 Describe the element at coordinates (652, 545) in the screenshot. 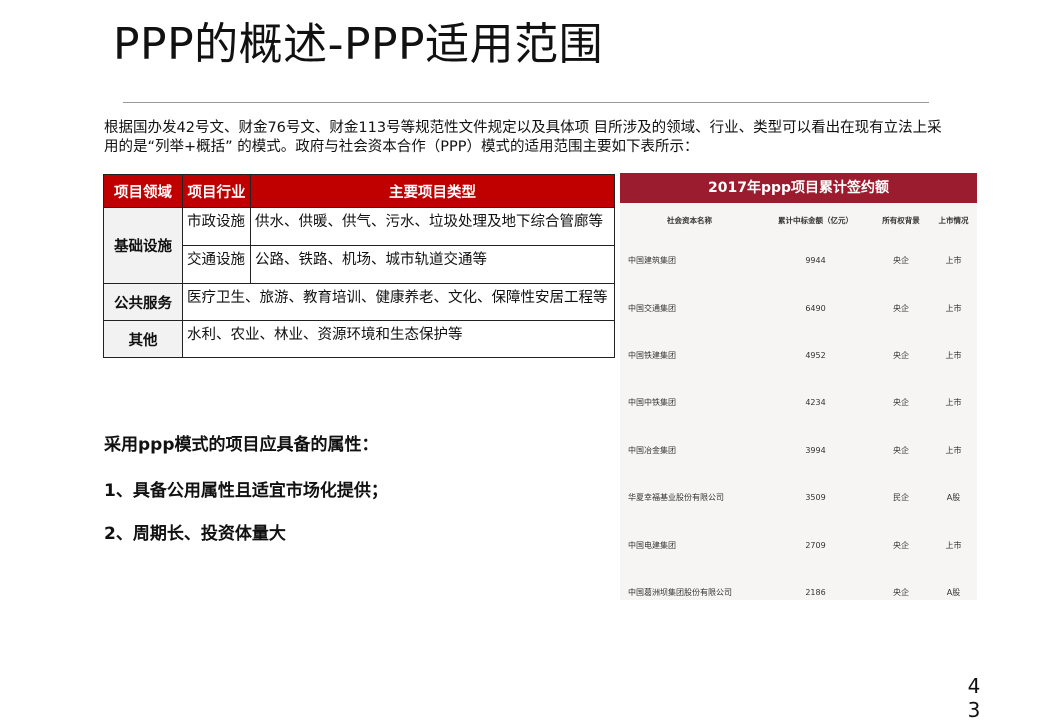

I see `company-cell: 中国电建集团` at that location.